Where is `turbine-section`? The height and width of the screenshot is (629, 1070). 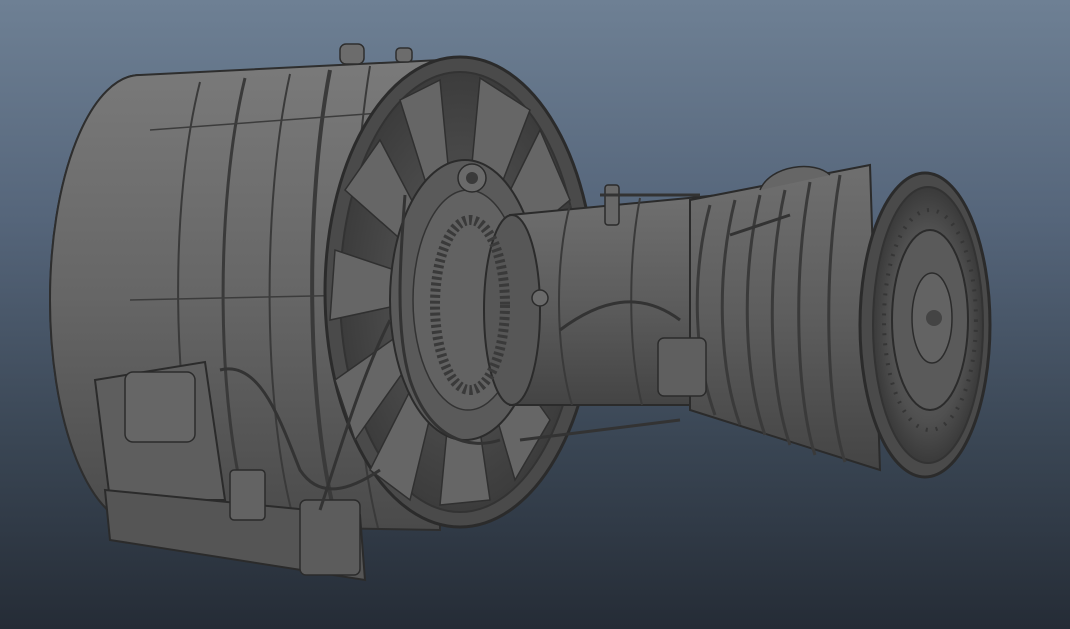
turbine-section is located at coordinates (769, 317).